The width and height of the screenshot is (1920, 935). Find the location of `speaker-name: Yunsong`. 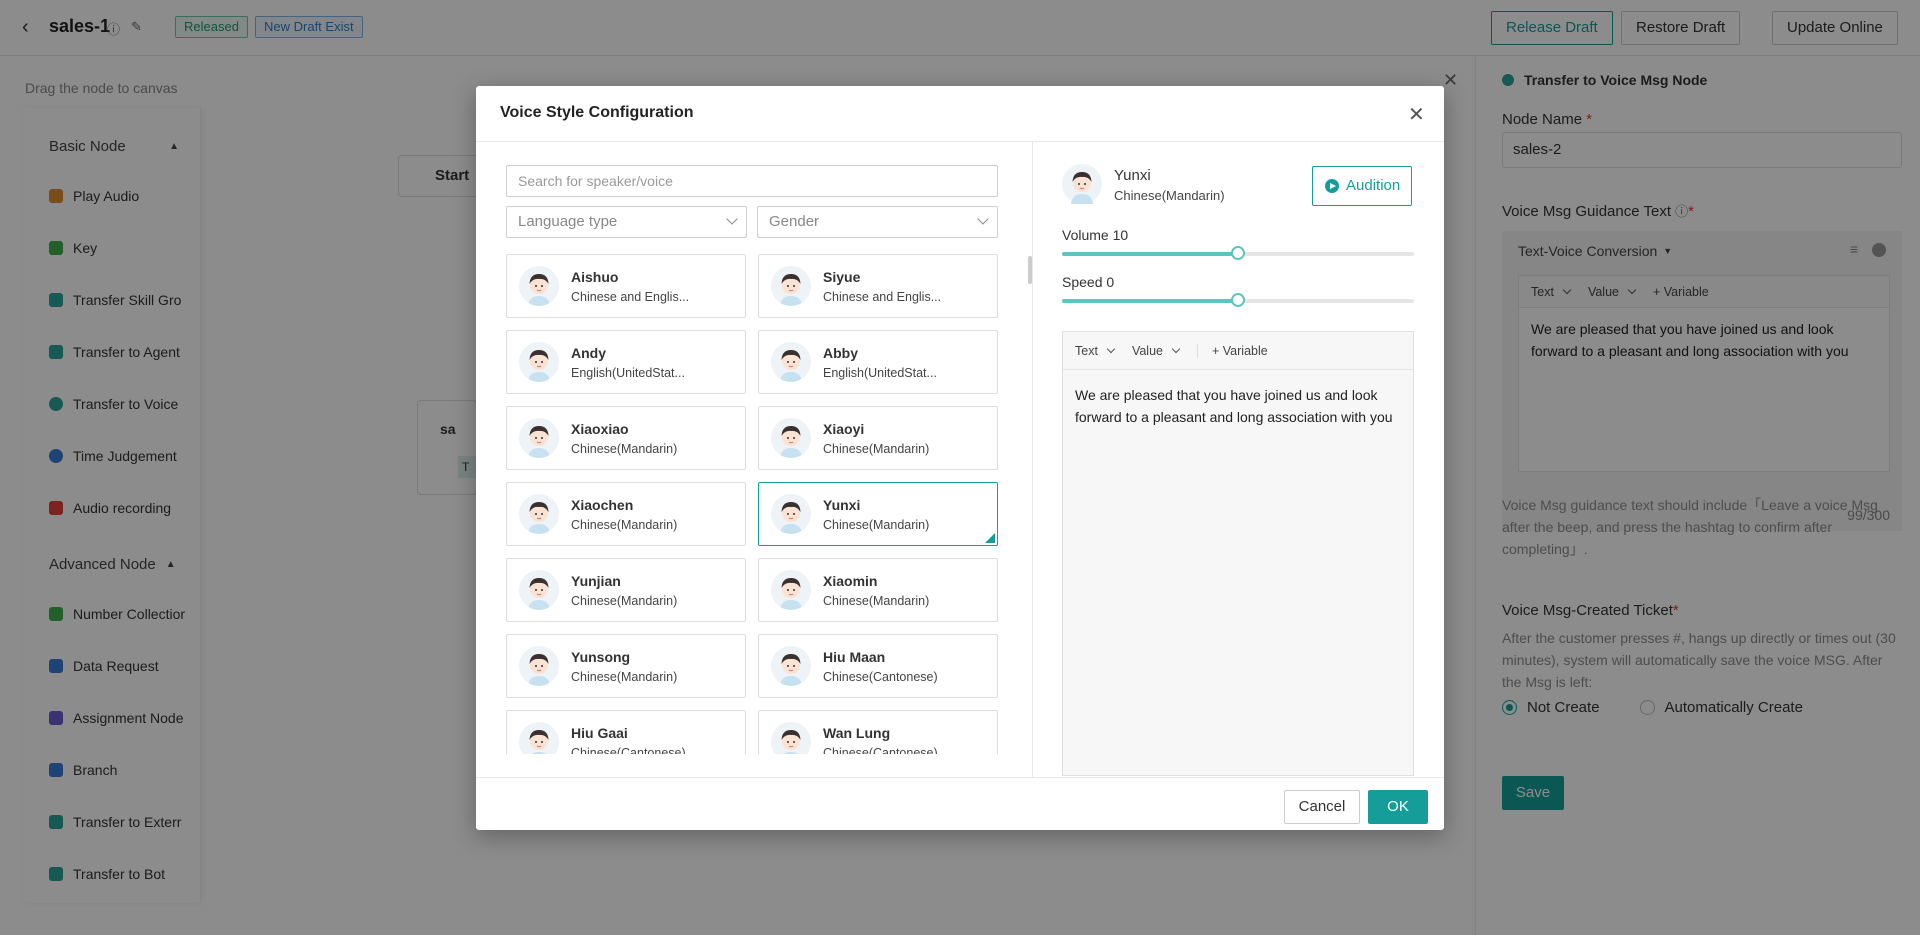

speaker-name: Yunsong is located at coordinates (601, 657).